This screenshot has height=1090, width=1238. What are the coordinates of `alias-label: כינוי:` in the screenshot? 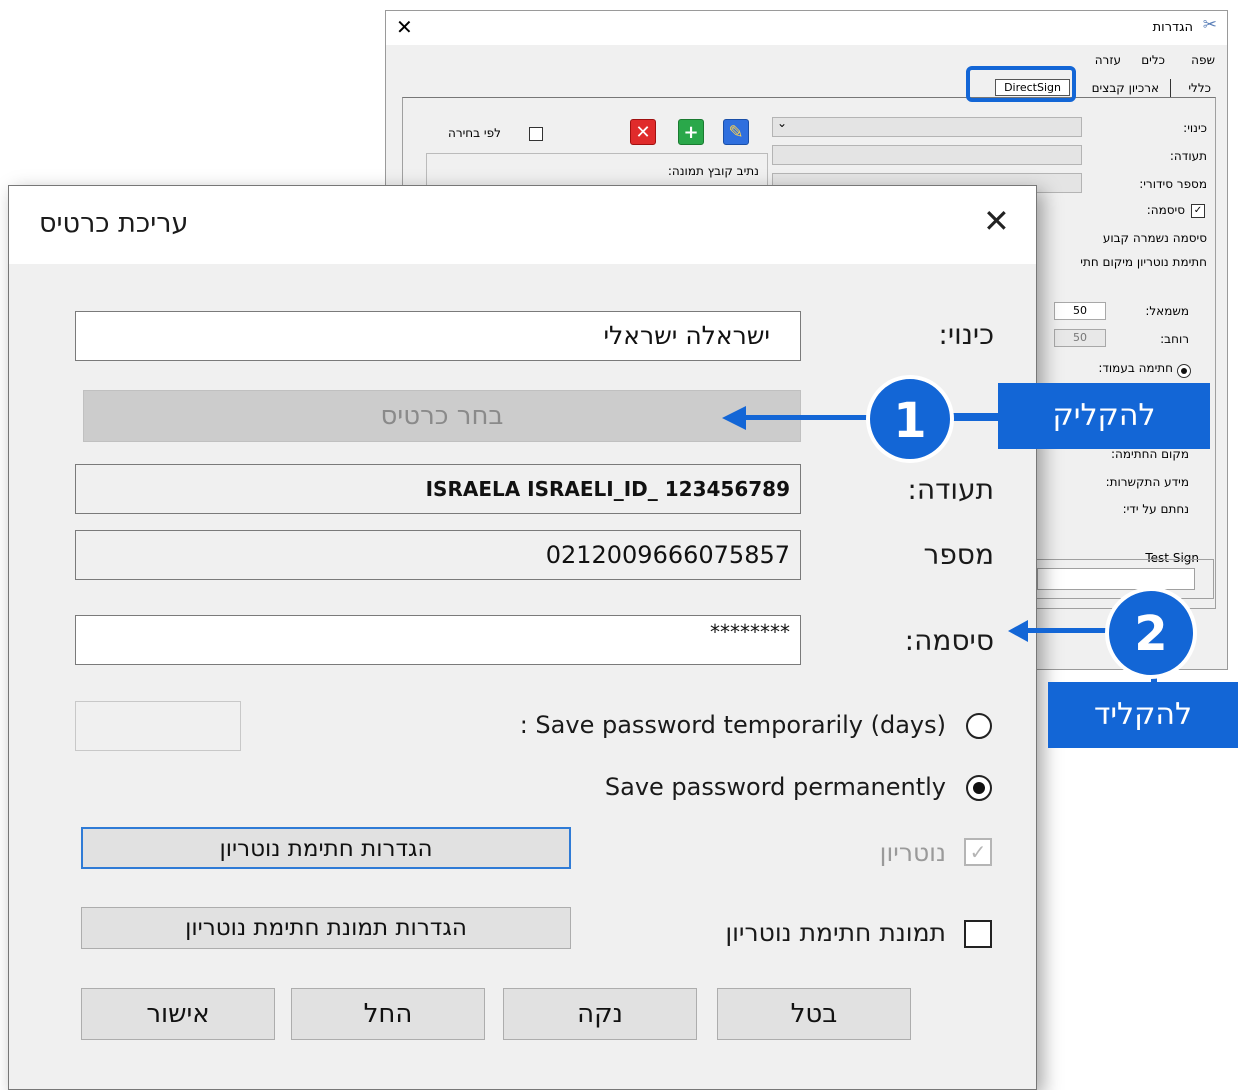 It's located at (966, 334).